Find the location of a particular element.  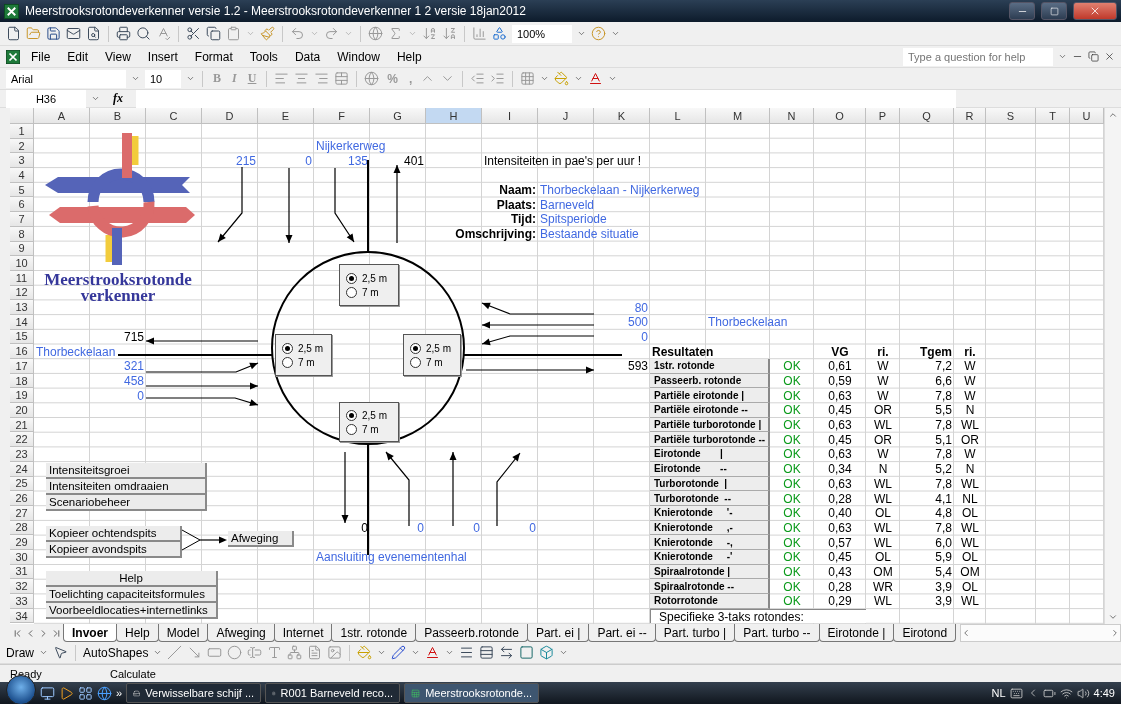

picture-icon is located at coordinates (335, 652).